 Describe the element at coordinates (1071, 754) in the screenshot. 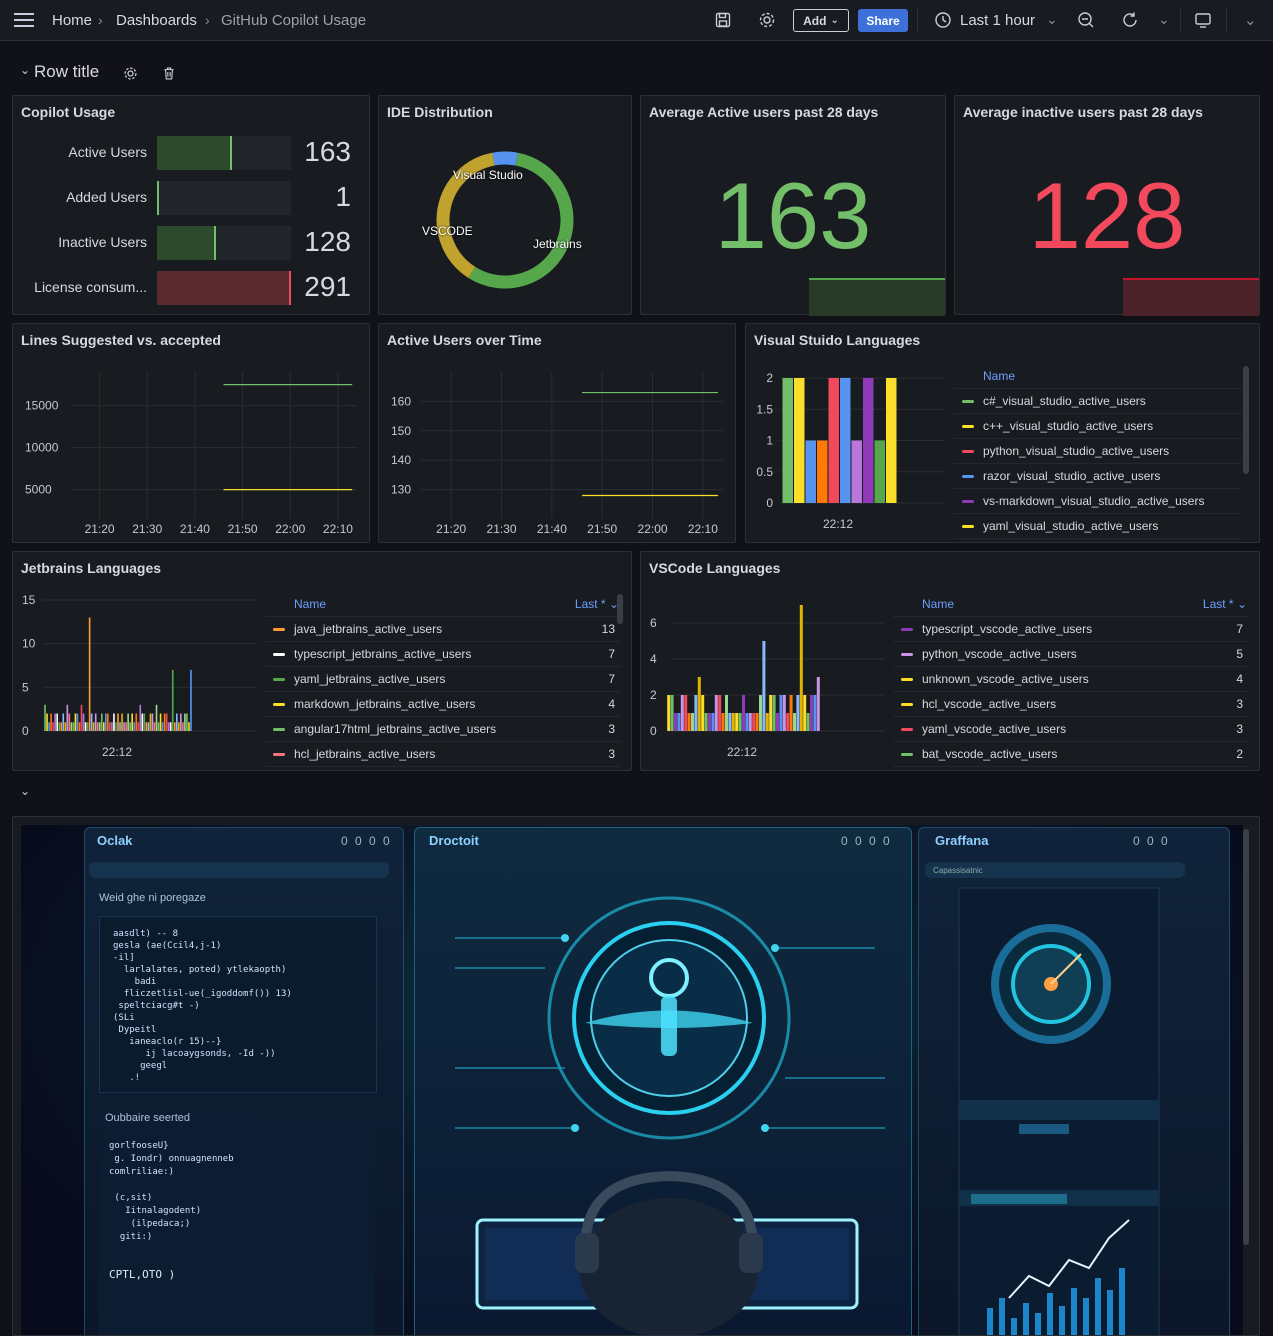

I see `legend-item: bat_vscode_active_users 2` at that location.